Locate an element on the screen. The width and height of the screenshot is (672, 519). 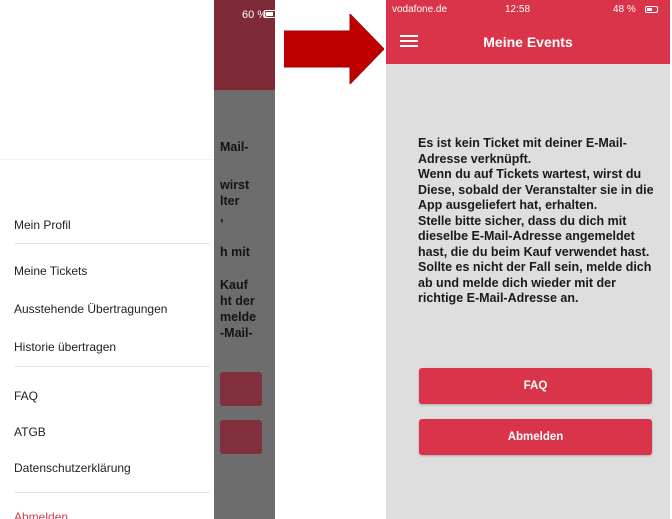
carrier-name: vodafone.de is located at coordinates (420, 9).